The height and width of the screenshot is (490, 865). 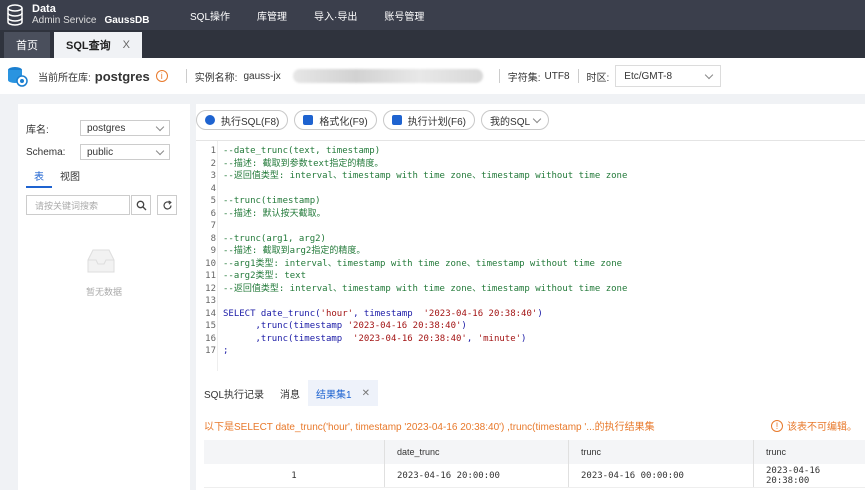 I want to click on info-warning-icon: i, so click(x=161, y=76).